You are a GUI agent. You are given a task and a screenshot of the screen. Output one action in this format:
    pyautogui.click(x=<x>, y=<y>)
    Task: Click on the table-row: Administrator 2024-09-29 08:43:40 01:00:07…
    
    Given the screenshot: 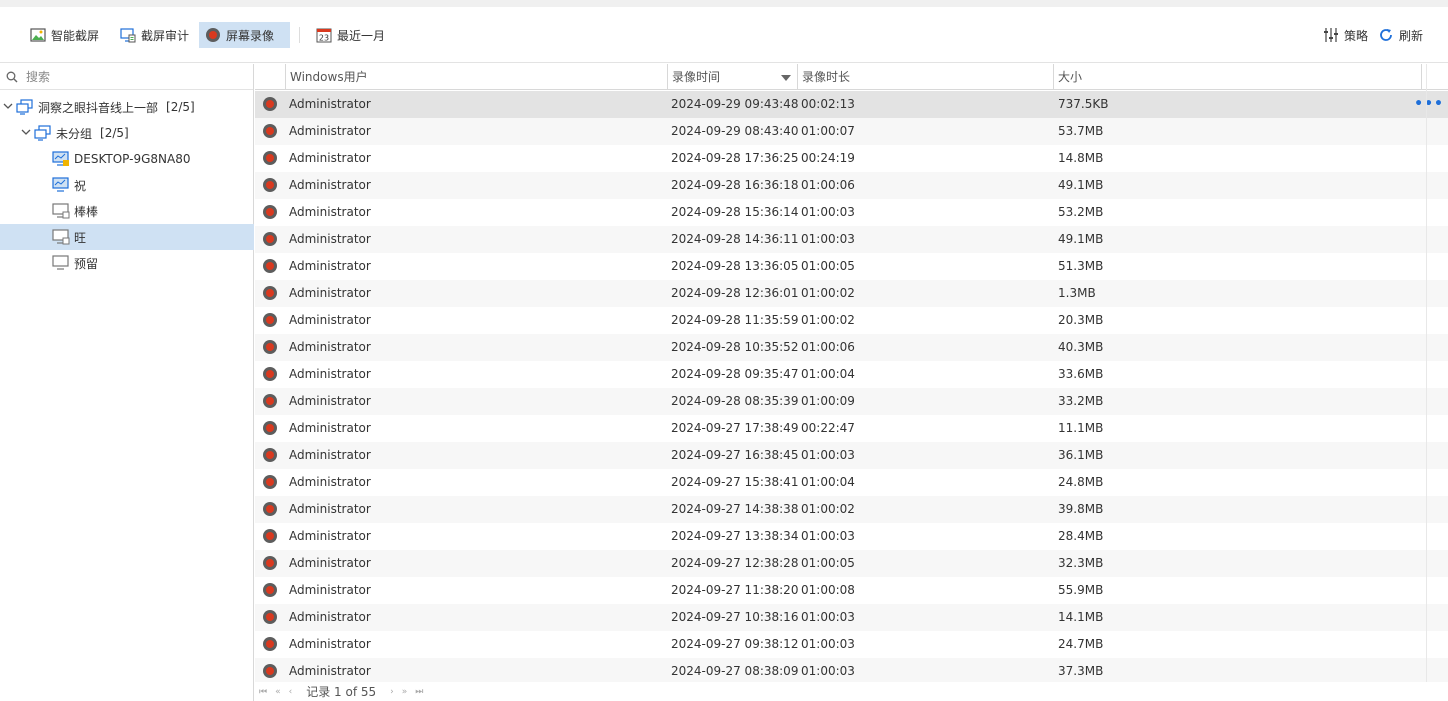 What is the action you would take?
    pyautogui.click(x=851, y=131)
    